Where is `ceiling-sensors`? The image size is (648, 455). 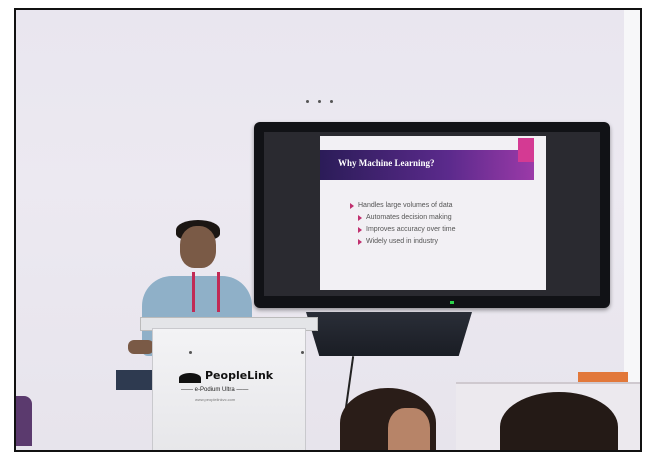
ceiling-sensors is located at coordinates (326, 103).